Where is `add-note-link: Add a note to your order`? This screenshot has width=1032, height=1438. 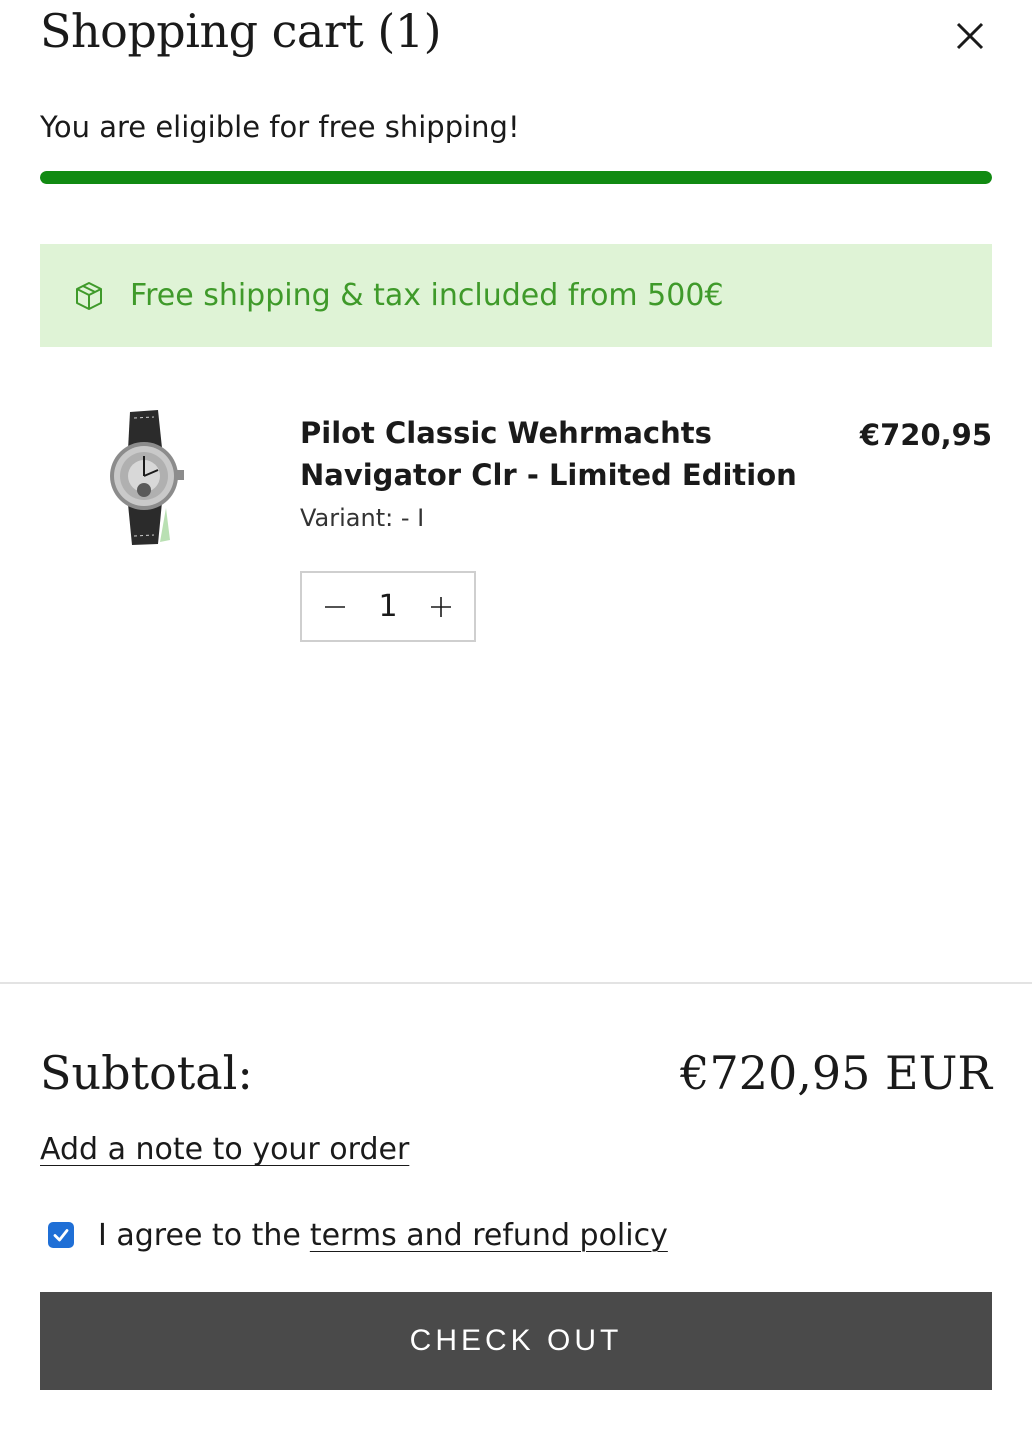
add-note-link: Add a note to your order is located at coordinates (224, 1149).